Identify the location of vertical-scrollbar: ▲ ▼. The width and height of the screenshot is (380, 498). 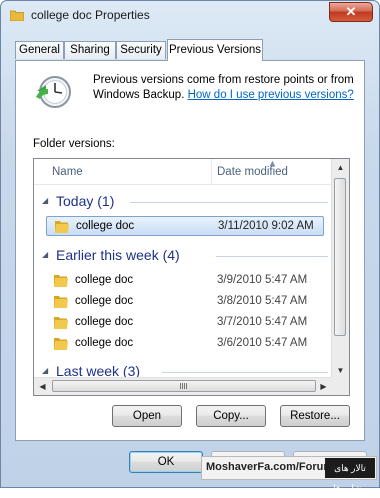
(340, 269).